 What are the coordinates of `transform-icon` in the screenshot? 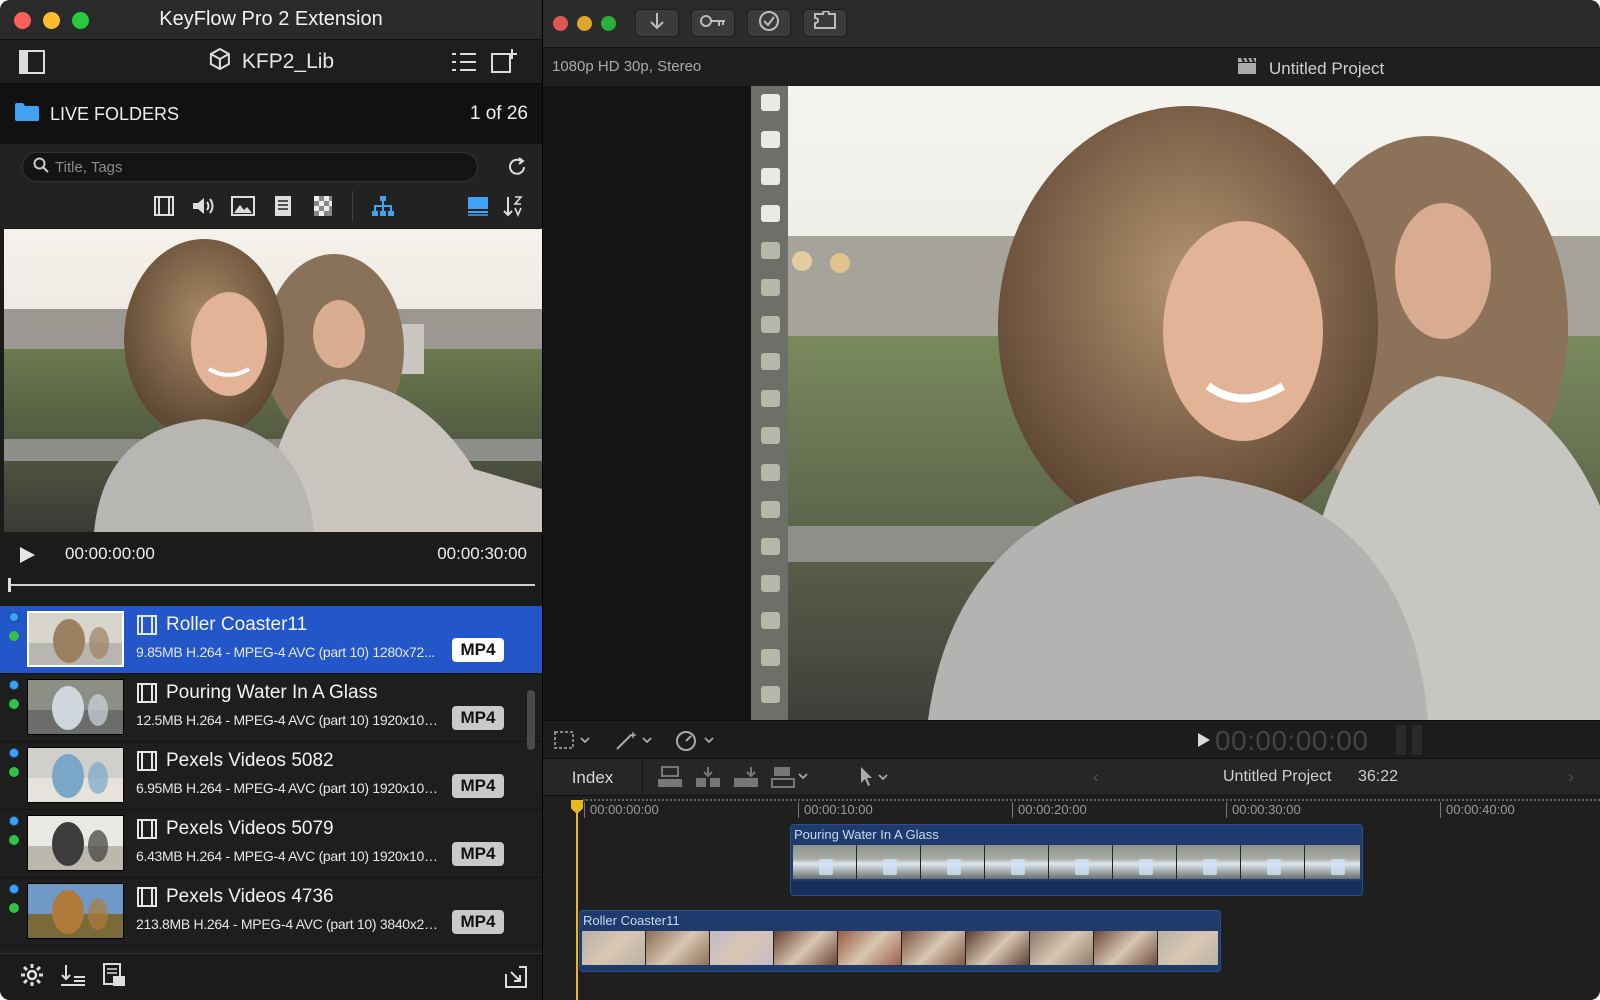 It's located at (572, 742).